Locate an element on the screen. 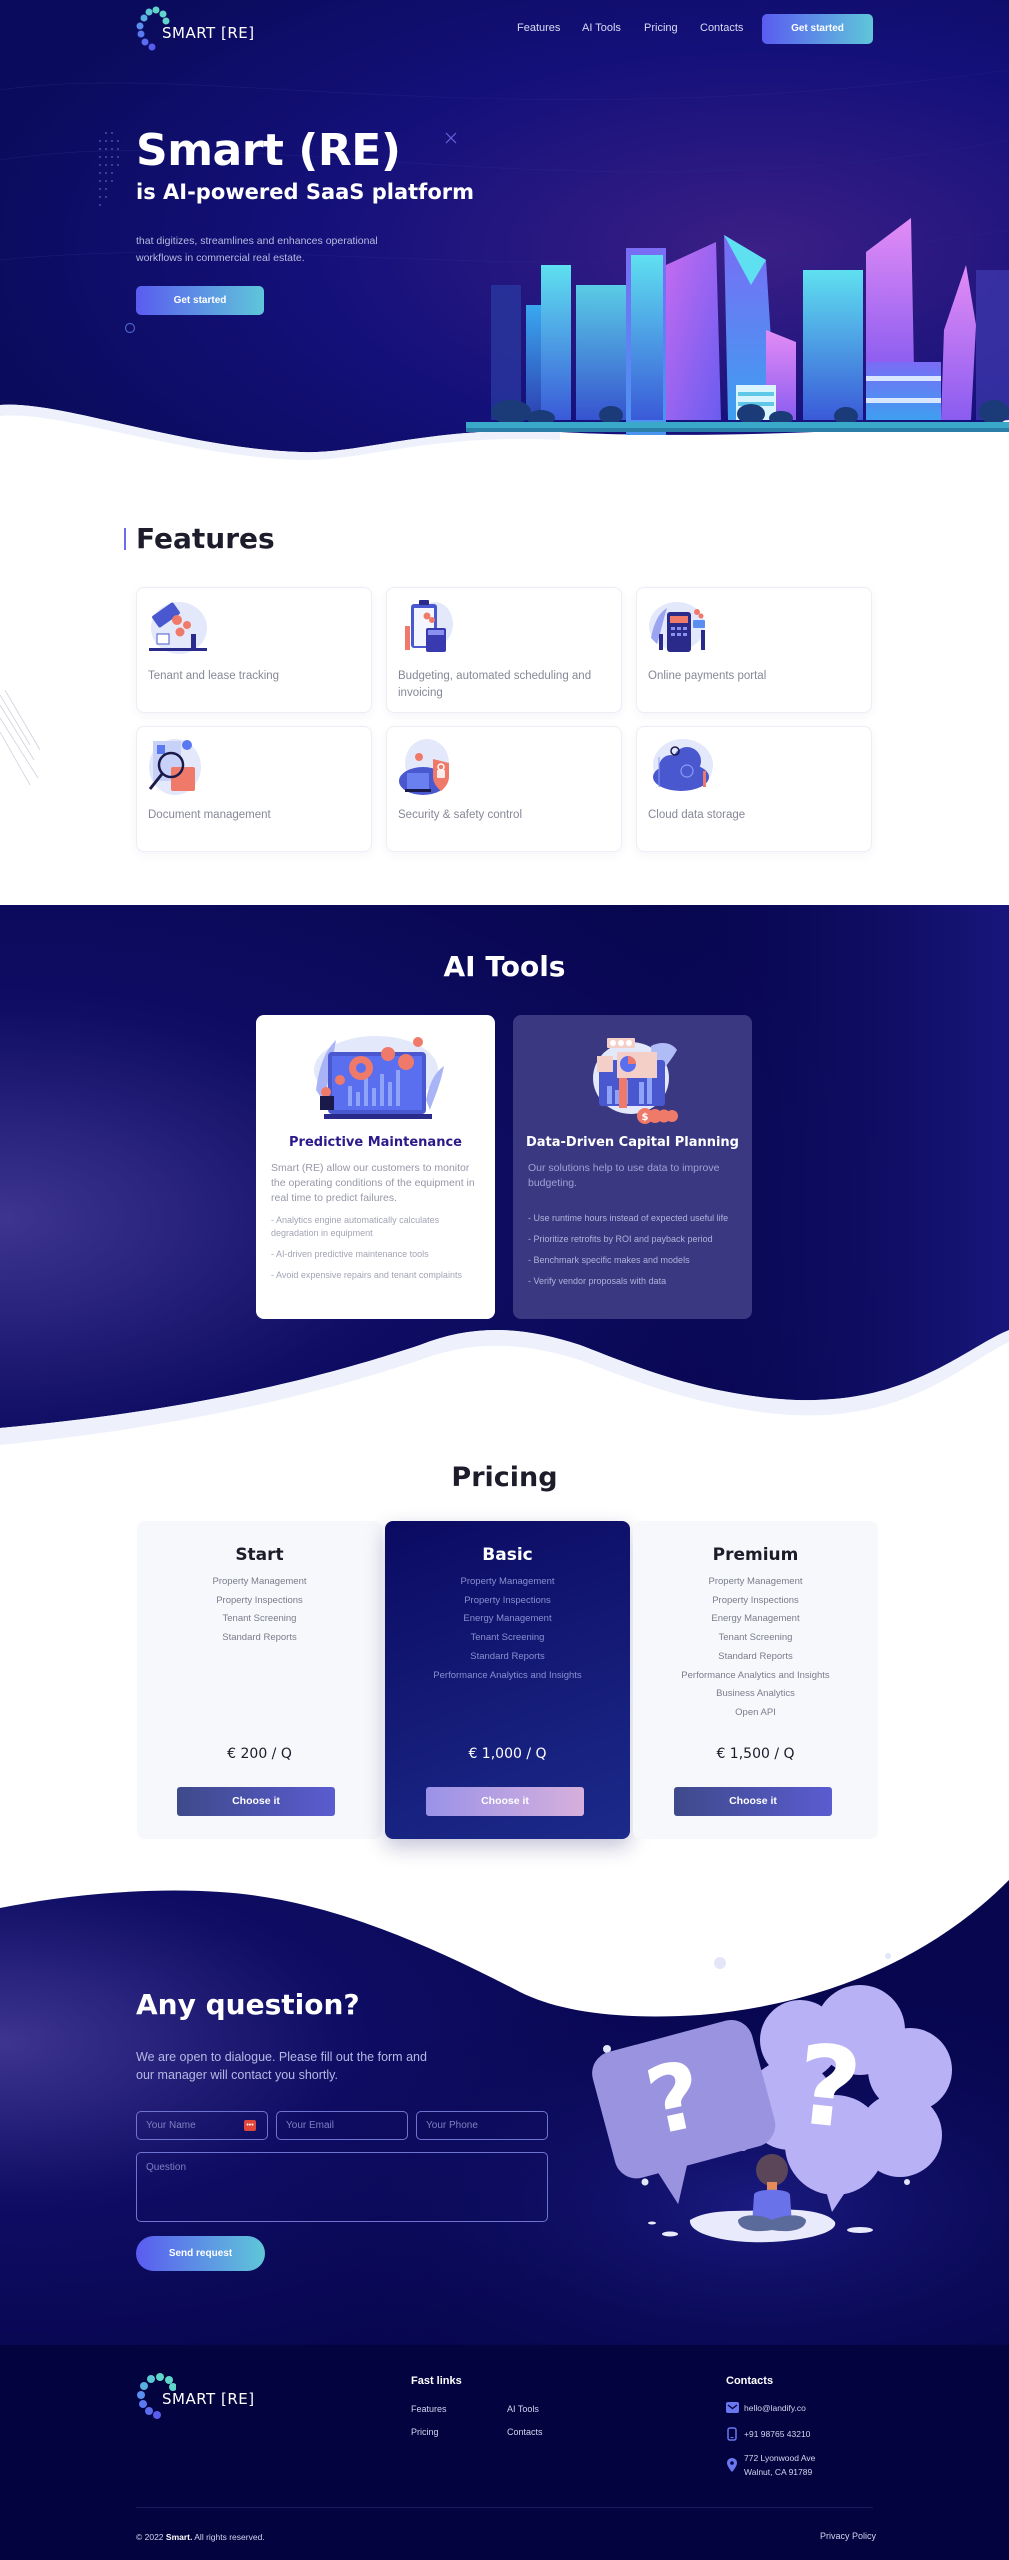 The height and width of the screenshot is (2560, 1009). plan-name: Premium is located at coordinates (755, 1555).